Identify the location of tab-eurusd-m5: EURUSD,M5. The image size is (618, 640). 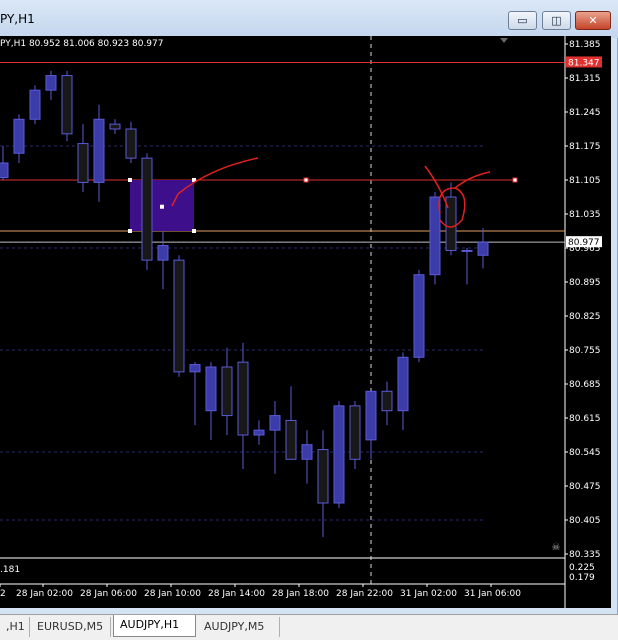
(71, 627).